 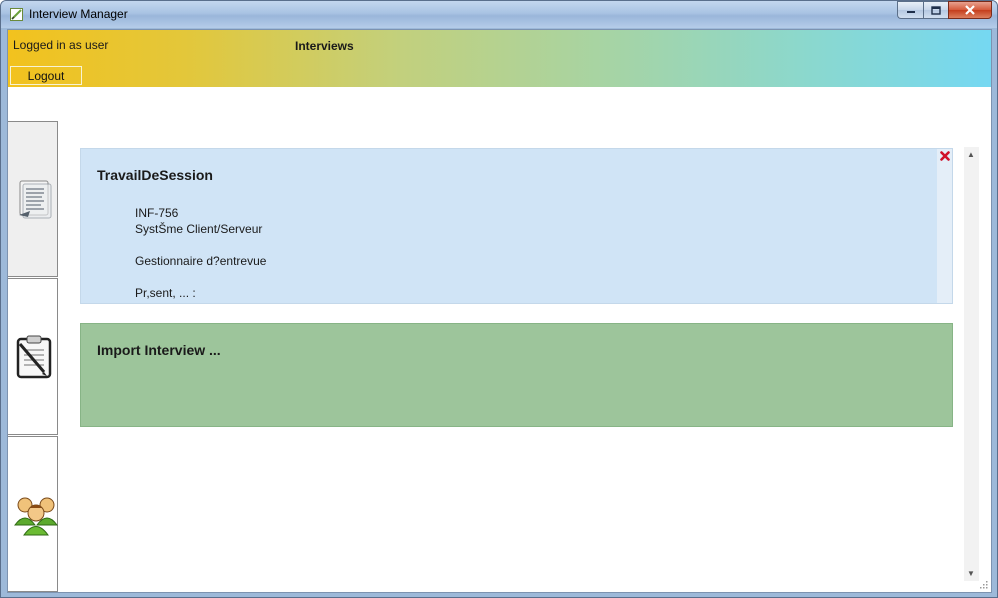 I want to click on window-controls, so click(x=944, y=11).